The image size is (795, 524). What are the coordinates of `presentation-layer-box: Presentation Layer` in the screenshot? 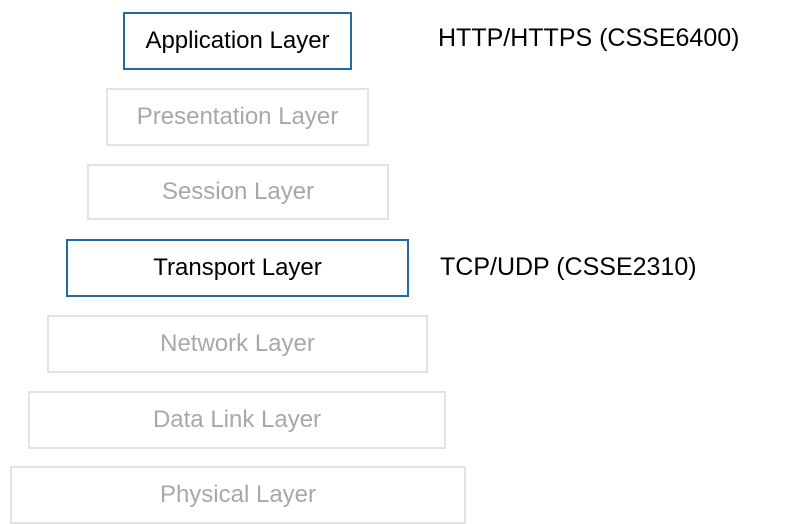 It's located at (237, 117).